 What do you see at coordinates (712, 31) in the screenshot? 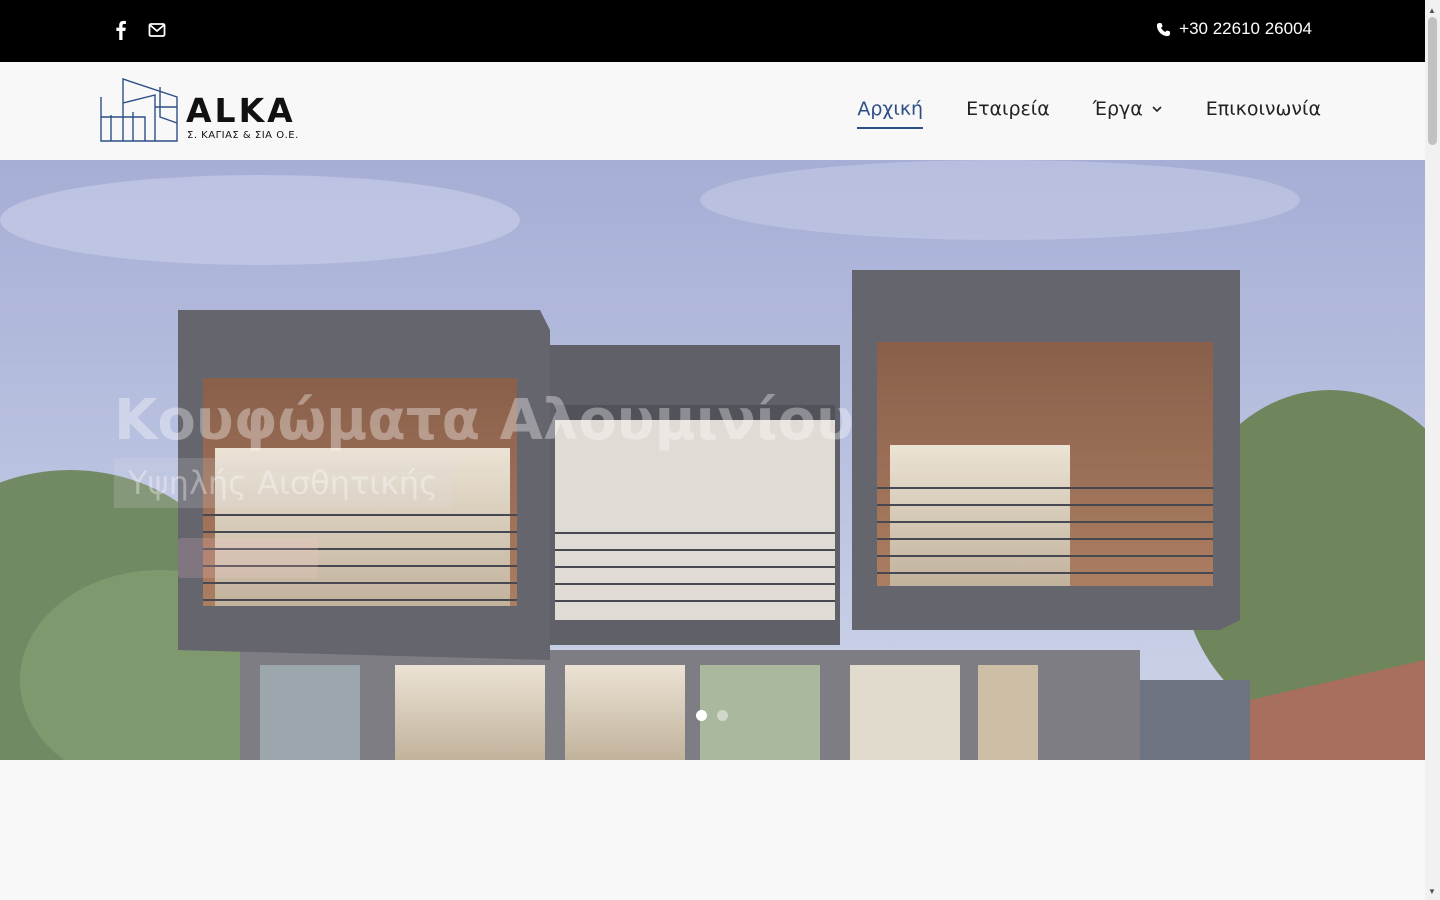
I see `top-bar: +30 22610 26004` at bounding box center [712, 31].